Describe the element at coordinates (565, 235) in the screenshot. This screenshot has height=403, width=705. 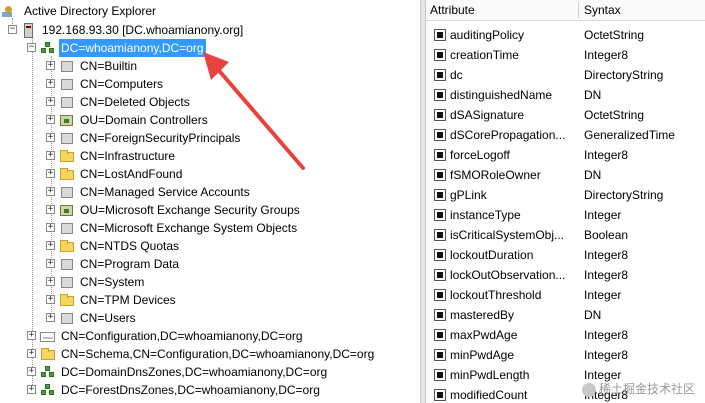
I see `attribute-row: isCriticalSystemObj... Boolean` at that location.